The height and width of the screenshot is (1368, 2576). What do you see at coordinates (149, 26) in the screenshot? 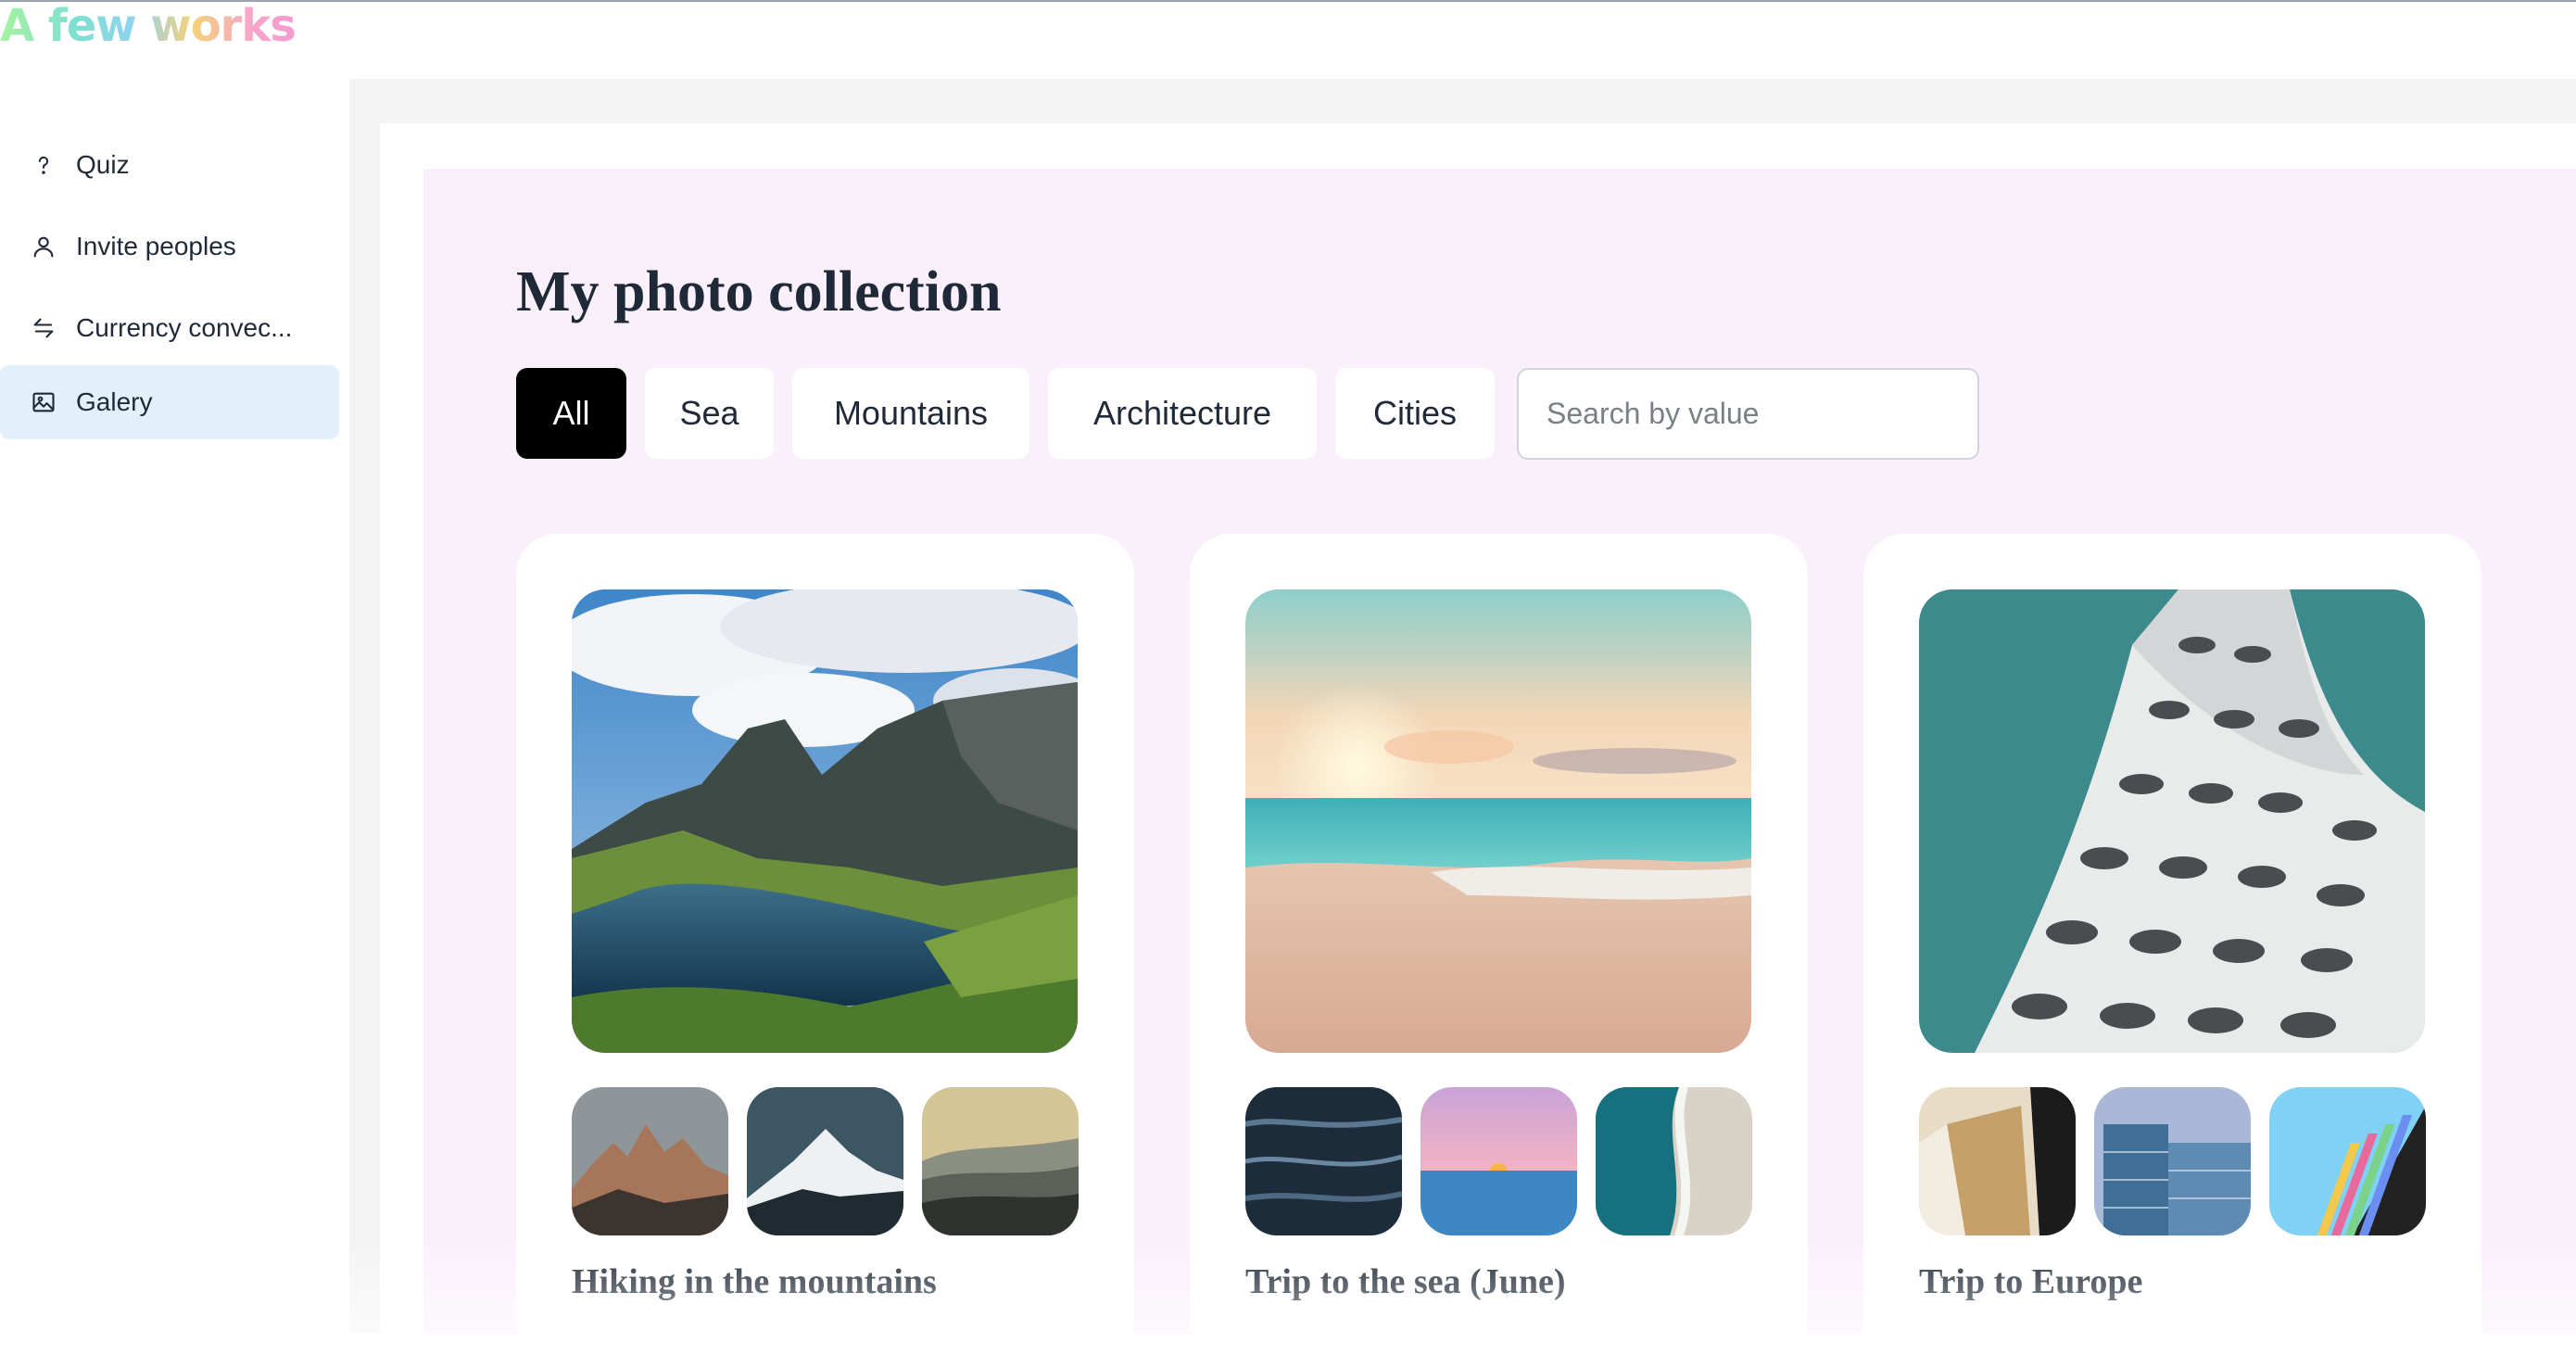
I see `app-logo: A few works` at bounding box center [149, 26].